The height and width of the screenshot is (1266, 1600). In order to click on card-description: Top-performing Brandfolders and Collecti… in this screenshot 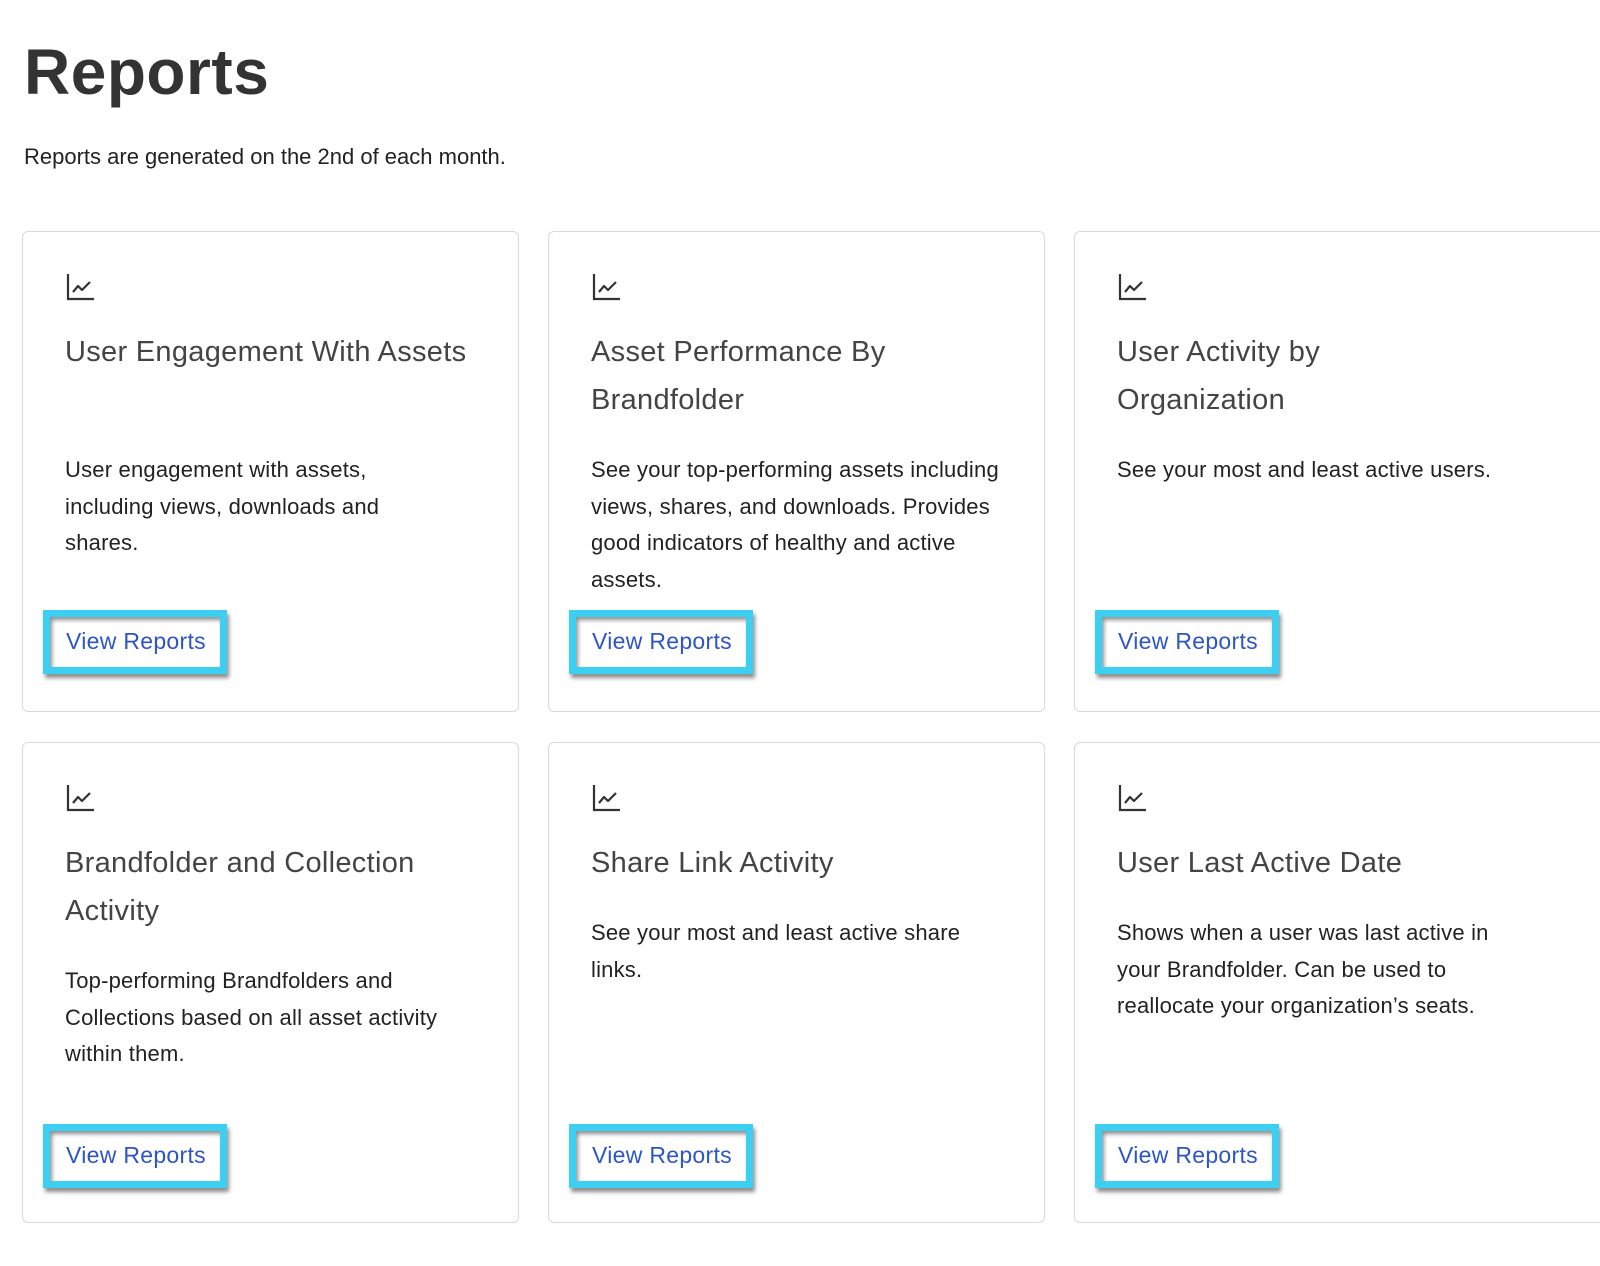, I will do `click(251, 1017)`.